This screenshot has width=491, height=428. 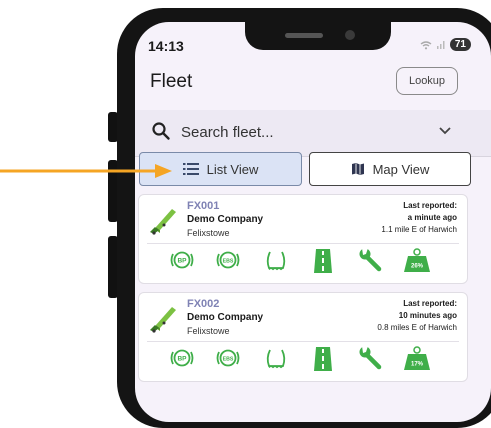 What do you see at coordinates (350, 35) in the screenshot?
I see `camera` at bounding box center [350, 35].